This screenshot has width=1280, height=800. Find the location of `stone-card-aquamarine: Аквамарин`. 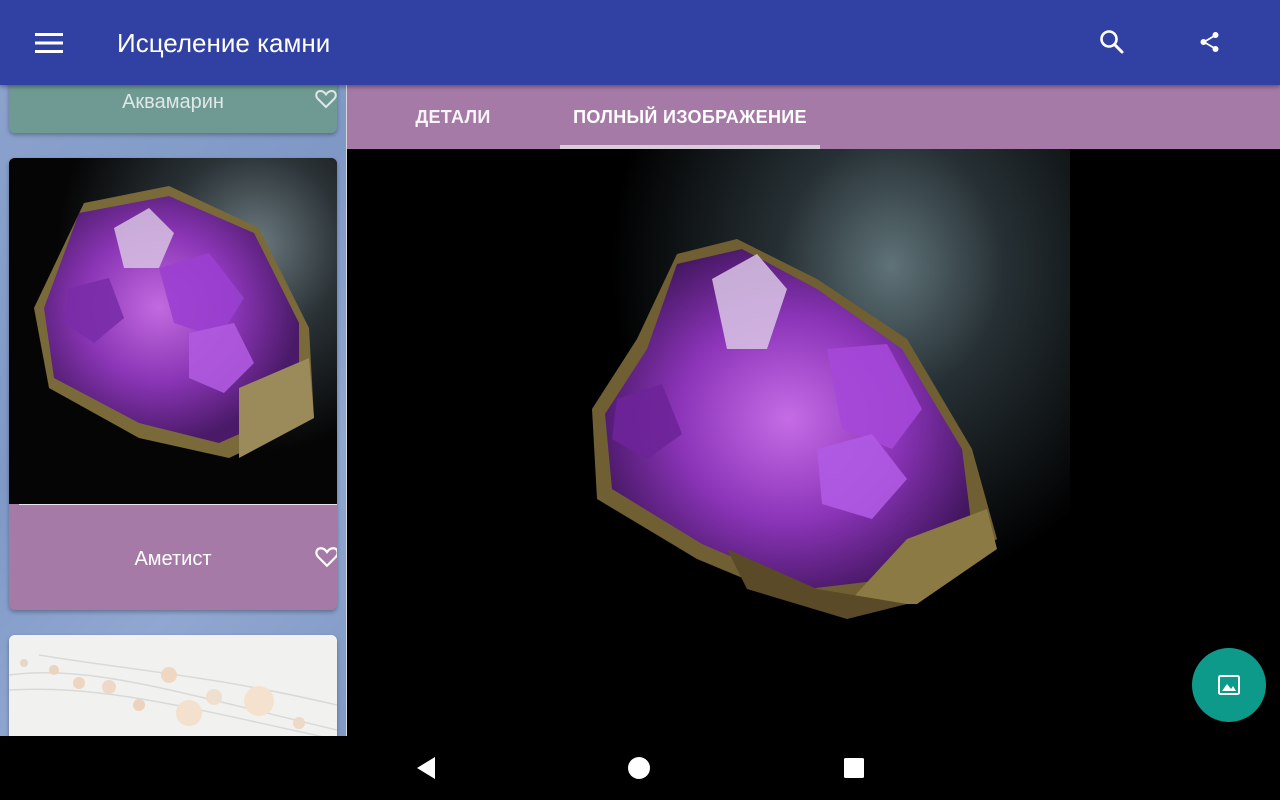

stone-card-aquamarine: Аквамарин is located at coordinates (173, 109).